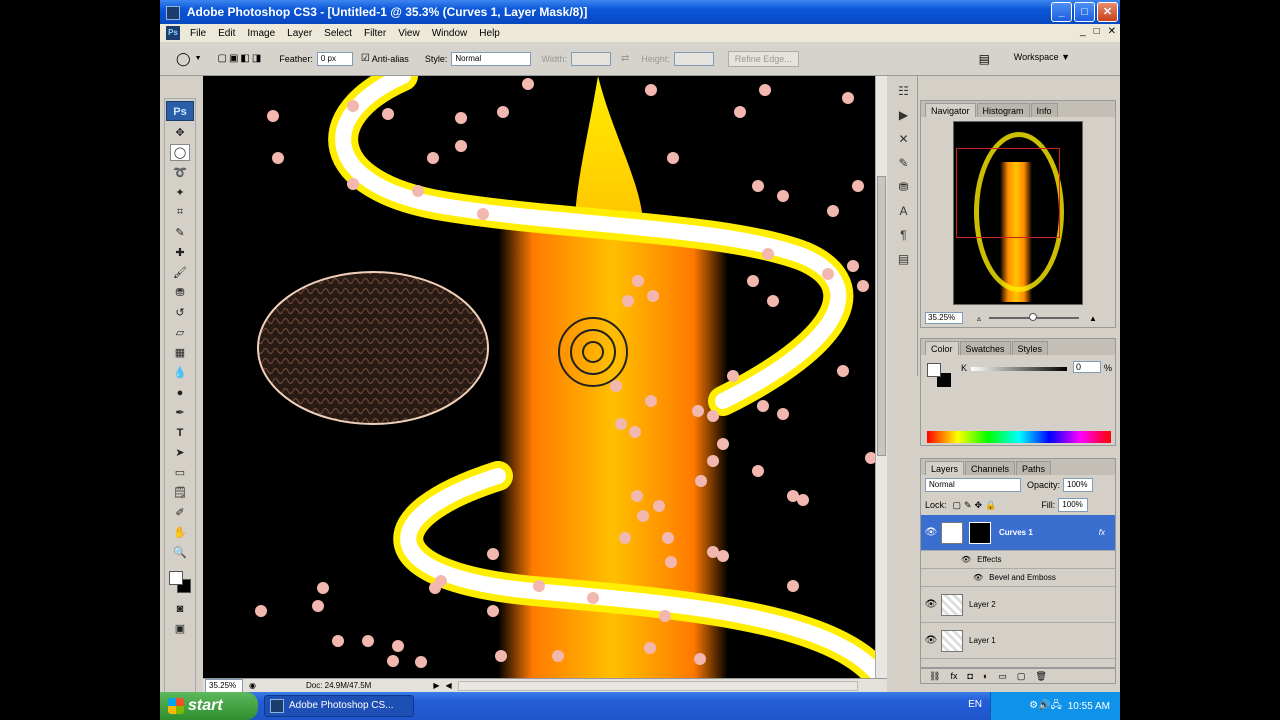  Describe the element at coordinates (180, 272) in the screenshot. I see `brush-tool-icon: 🖌` at that location.